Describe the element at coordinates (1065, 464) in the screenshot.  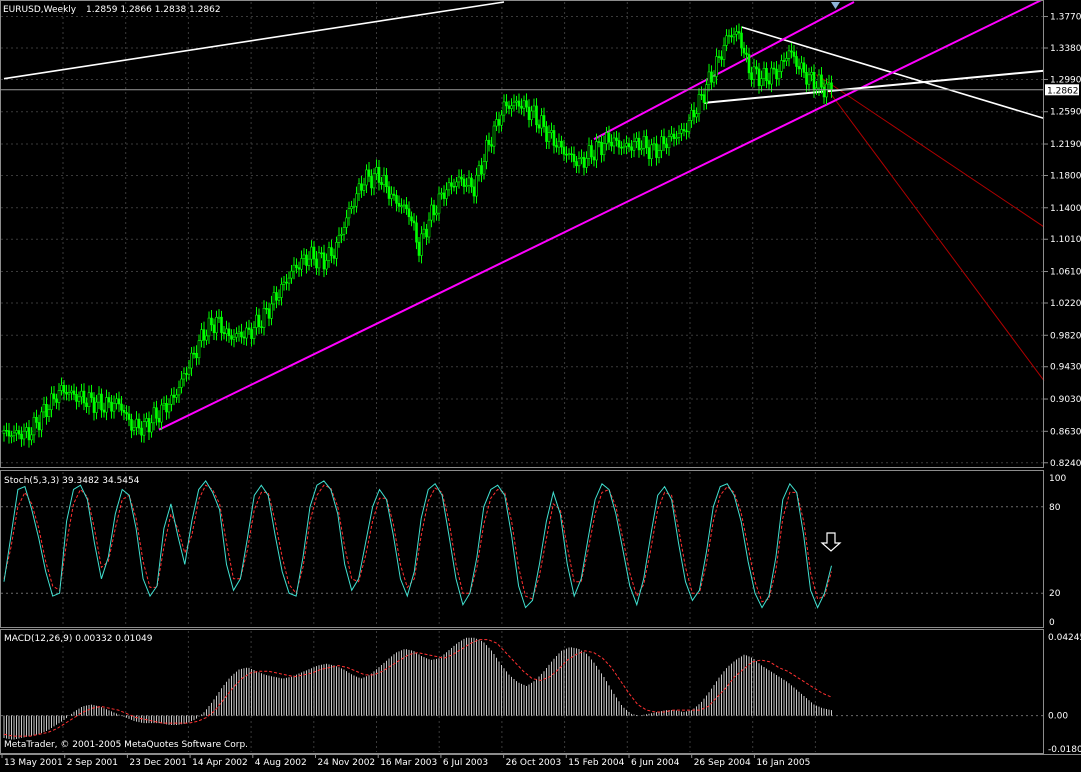
I see `price-tick-label: 0.8240` at that location.